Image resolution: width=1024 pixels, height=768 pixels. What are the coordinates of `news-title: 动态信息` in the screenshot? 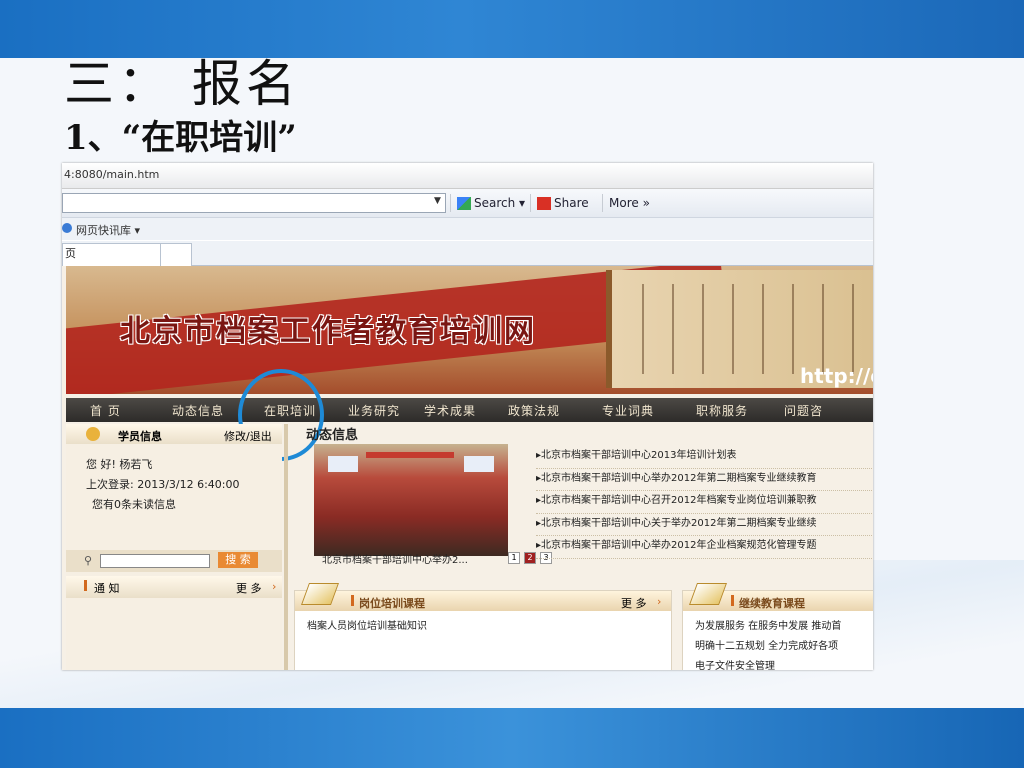 It's located at (332, 435).